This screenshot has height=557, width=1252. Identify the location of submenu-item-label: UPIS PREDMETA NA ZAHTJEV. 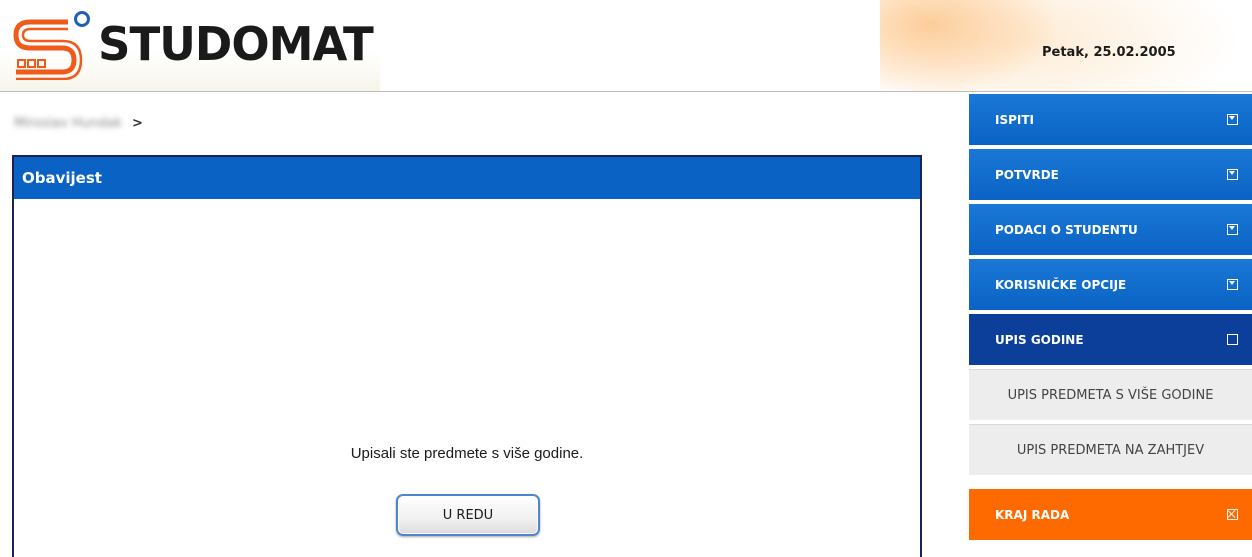
(1110, 450).